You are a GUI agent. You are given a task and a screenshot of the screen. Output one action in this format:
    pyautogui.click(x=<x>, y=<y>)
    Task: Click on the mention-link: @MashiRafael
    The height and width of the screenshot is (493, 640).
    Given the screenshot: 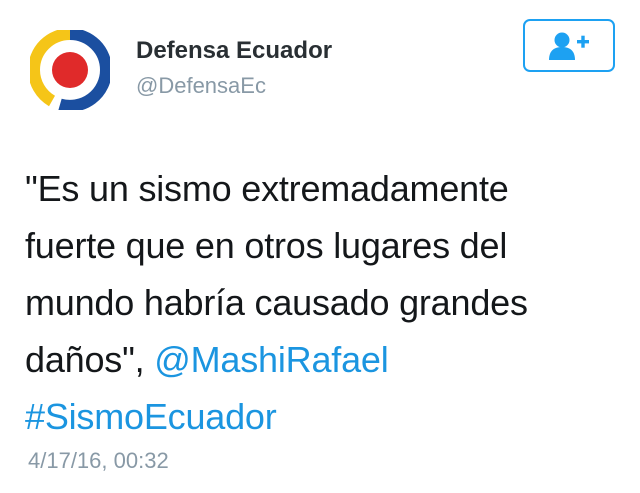 What is the action you would take?
    pyautogui.click(x=271, y=359)
    